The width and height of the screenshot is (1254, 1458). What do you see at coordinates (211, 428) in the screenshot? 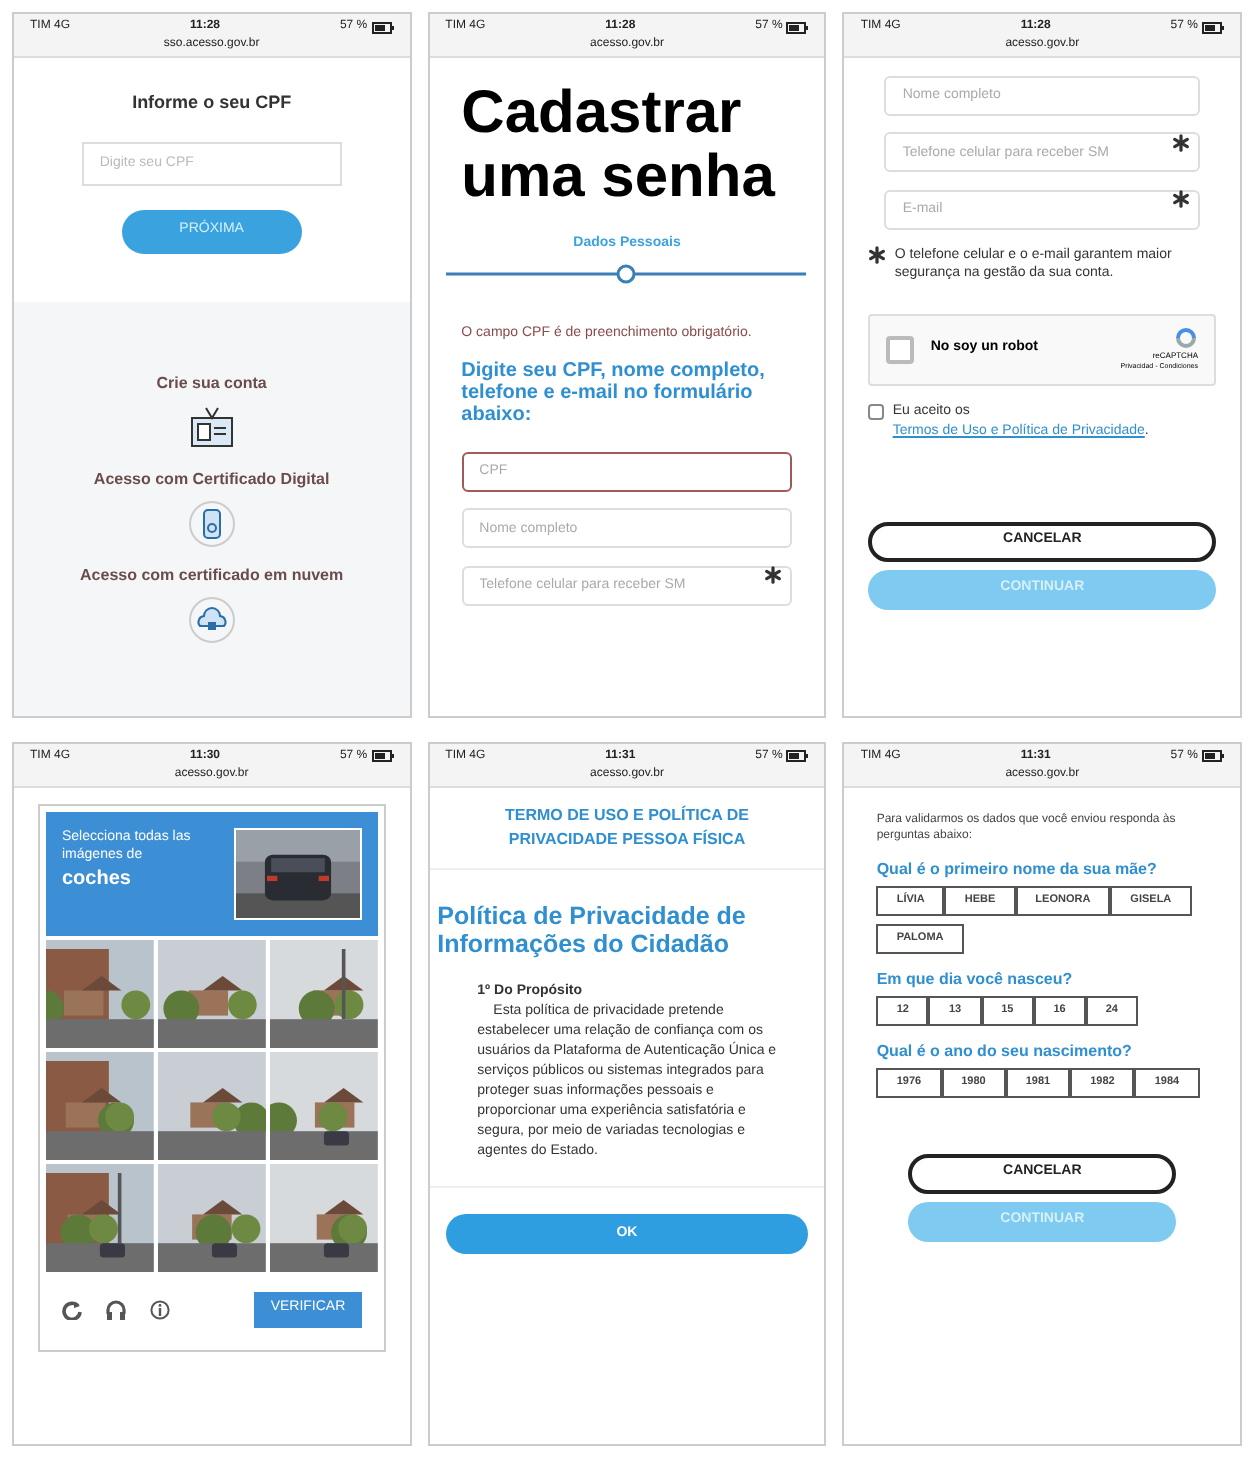
I see `id-card-icon` at bounding box center [211, 428].